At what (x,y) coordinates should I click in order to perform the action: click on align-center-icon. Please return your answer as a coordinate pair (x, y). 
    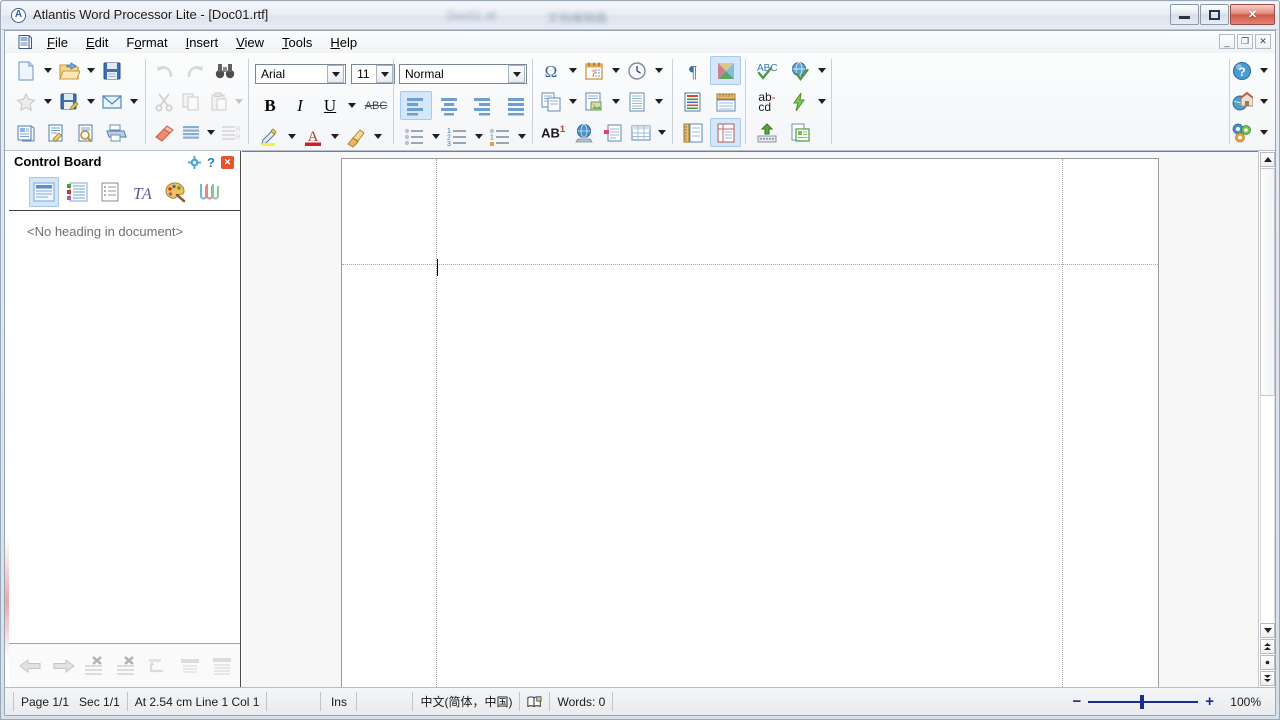
    Looking at the image, I should click on (450, 105).